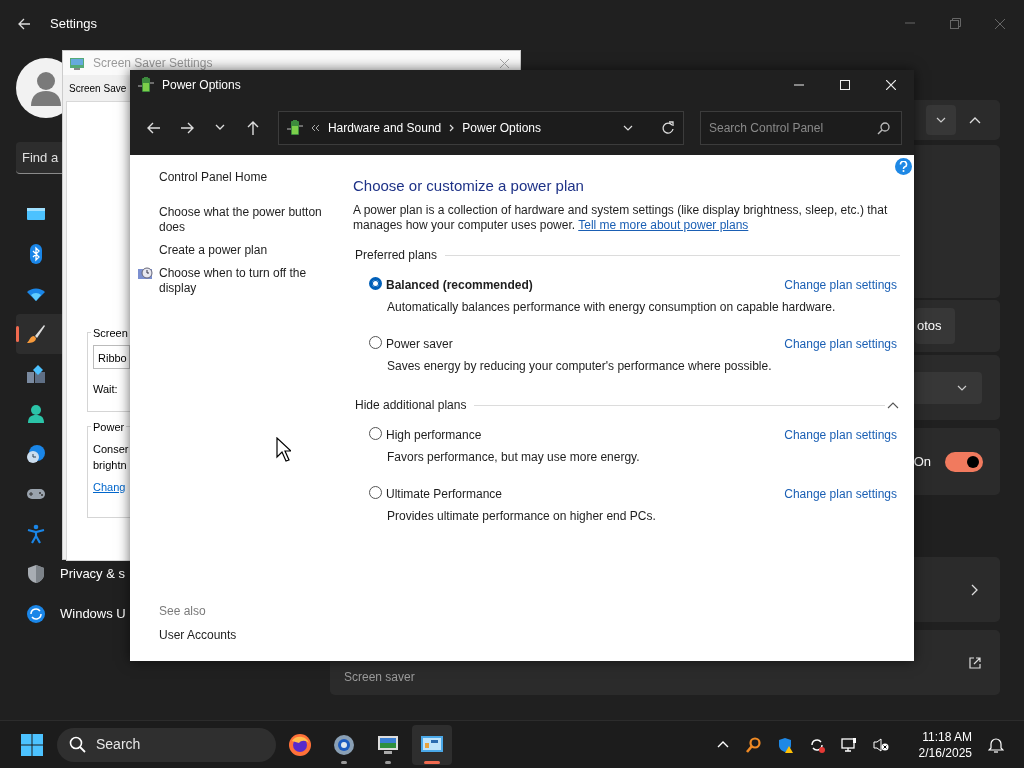 The image size is (1024, 768). What do you see at coordinates (111, 457) in the screenshot?
I see `power-text: Conser brightn` at bounding box center [111, 457].